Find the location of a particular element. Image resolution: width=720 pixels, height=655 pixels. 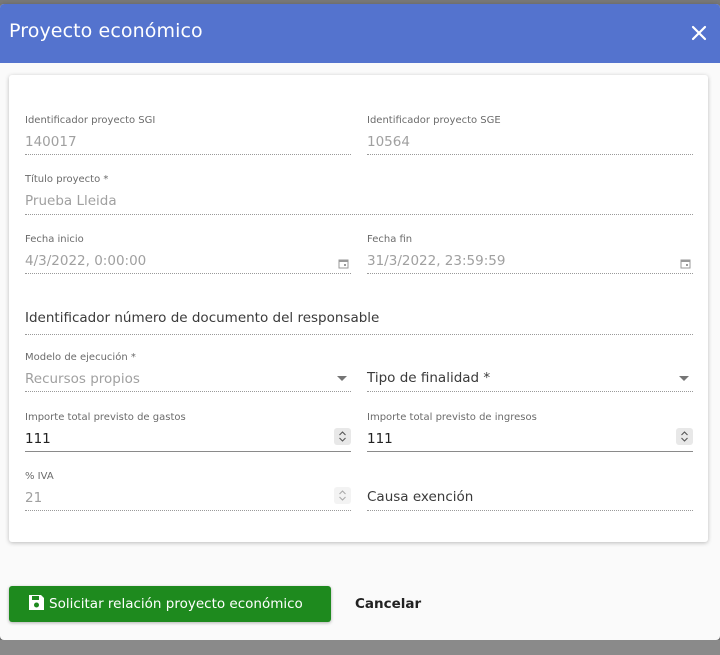

causa-exencion-placeholder: Causa exención is located at coordinates (420, 497).